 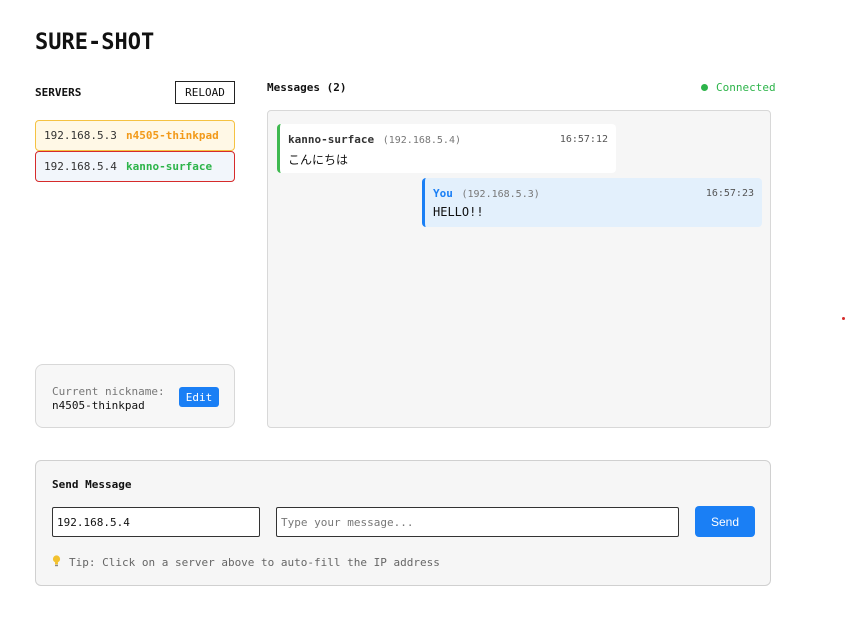 What do you see at coordinates (583, 139) in the screenshot?
I see `message-time: 16:57:12` at bounding box center [583, 139].